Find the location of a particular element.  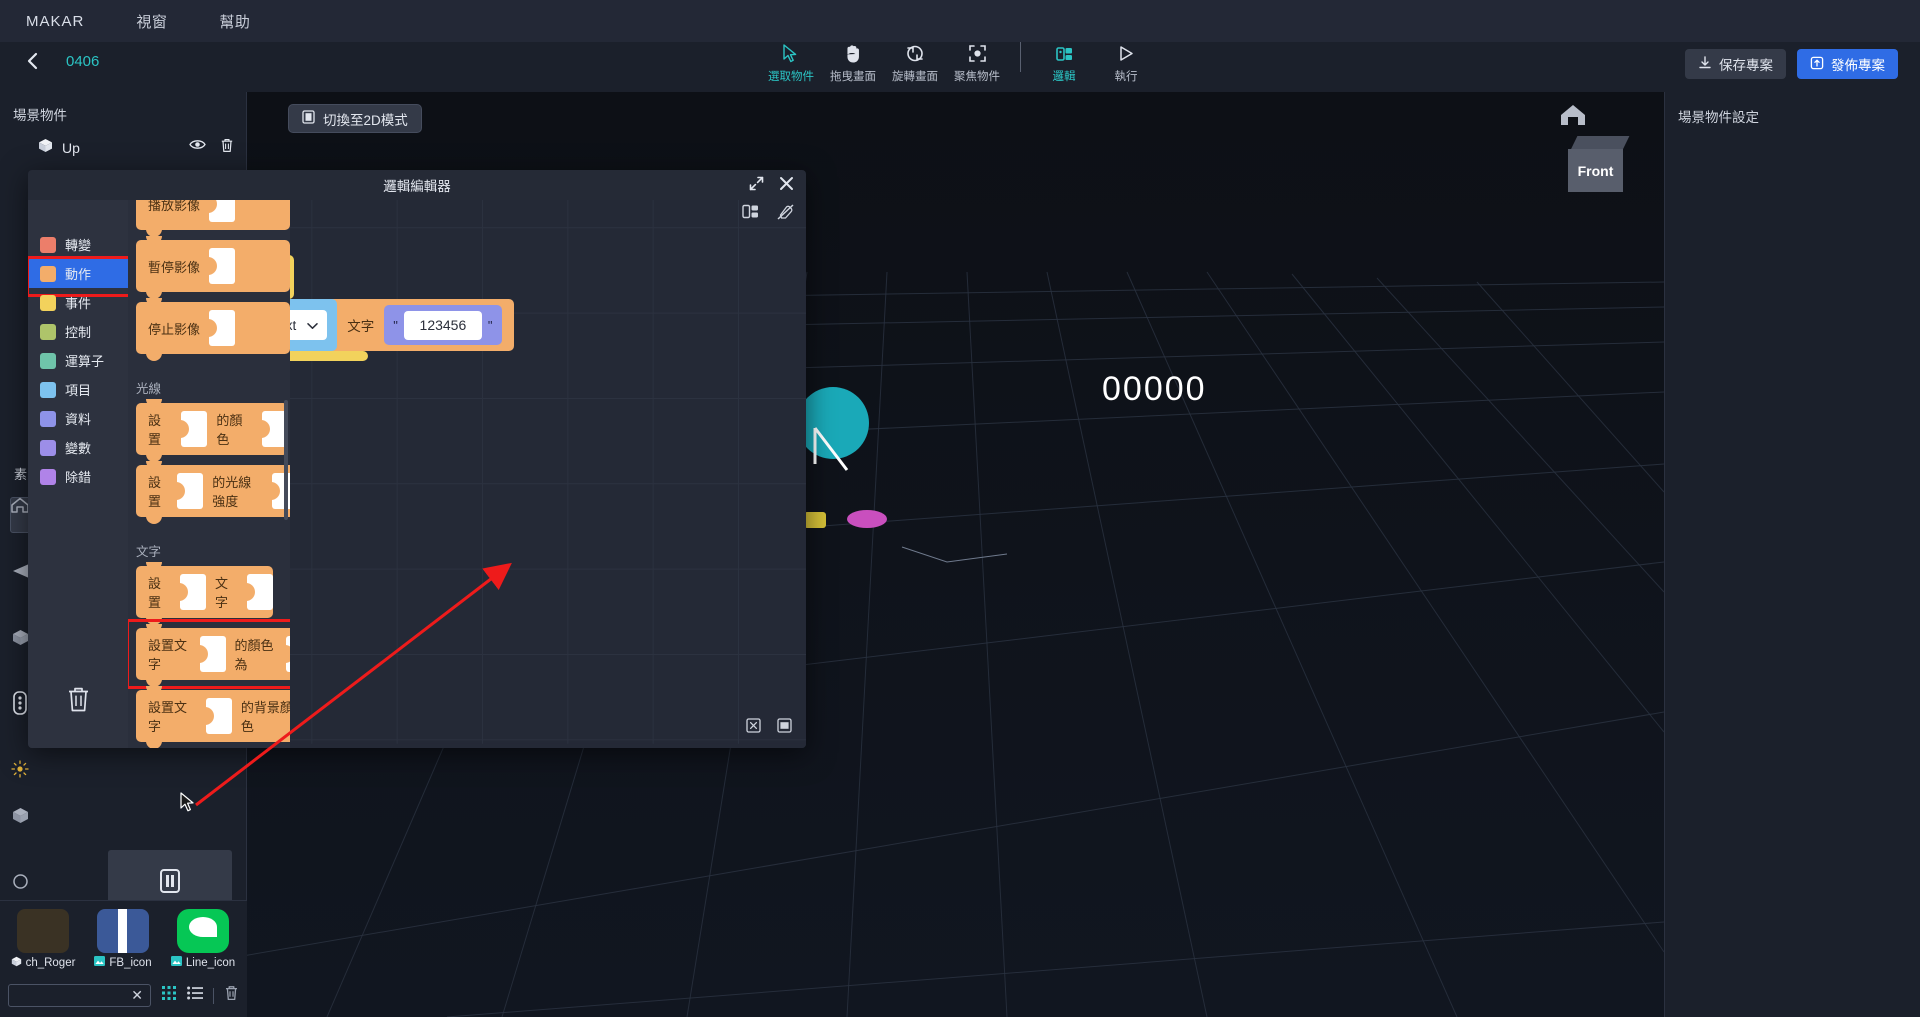

eraser-slash-icon is located at coordinates (785, 214).